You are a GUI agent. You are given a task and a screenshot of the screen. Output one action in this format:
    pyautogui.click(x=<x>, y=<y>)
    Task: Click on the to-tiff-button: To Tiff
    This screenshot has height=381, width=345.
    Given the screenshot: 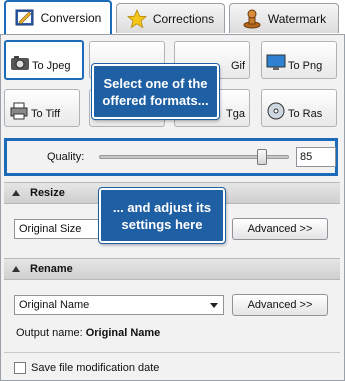 What is the action you would take?
    pyautogui.click(x=42, y=108)
    